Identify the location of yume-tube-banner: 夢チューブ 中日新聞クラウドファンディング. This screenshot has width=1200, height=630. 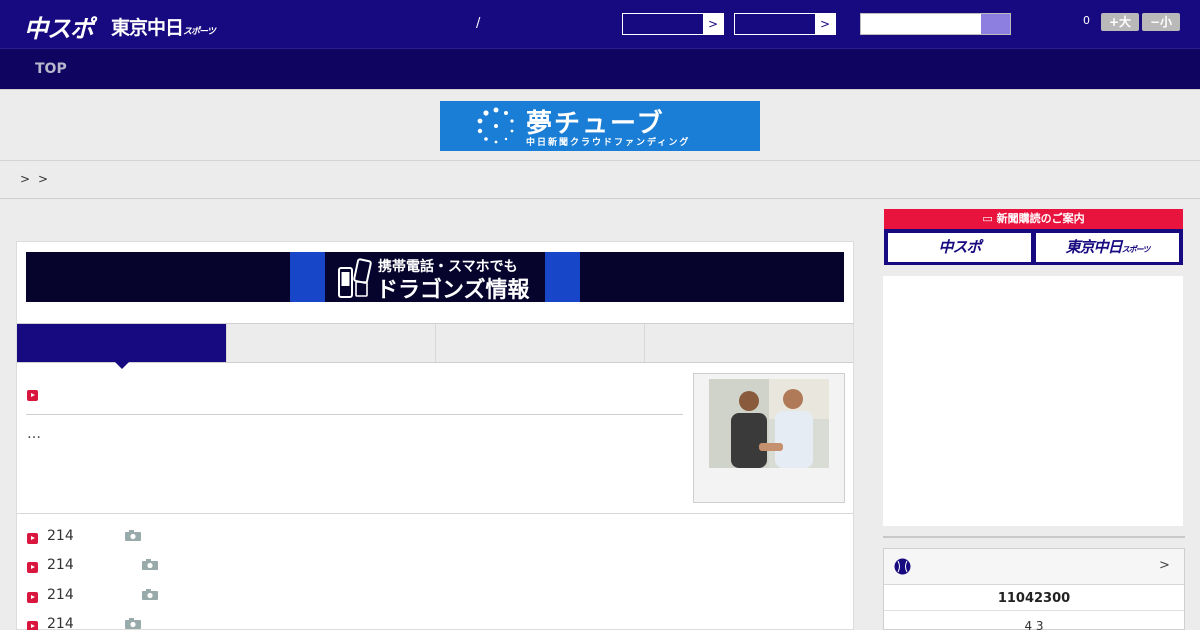
(600, 126).